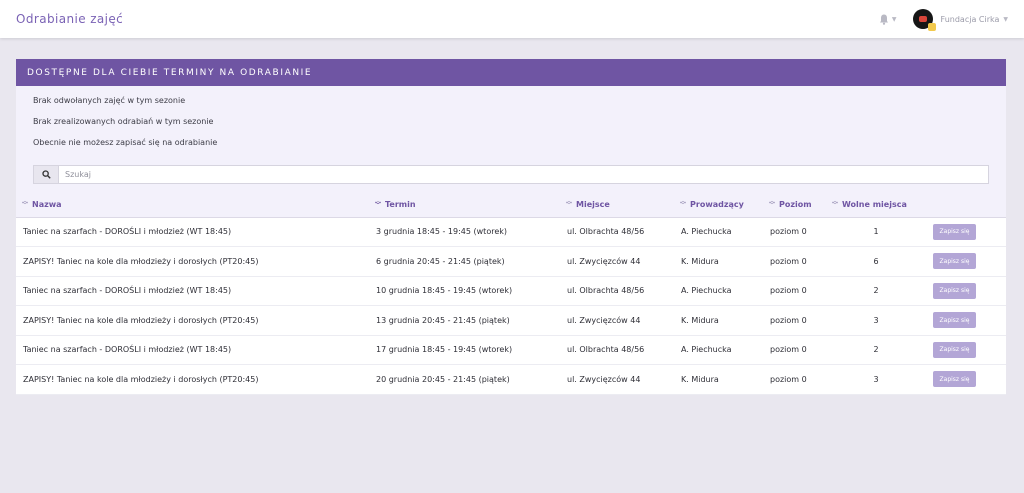  Describe the element at coordinates (444, 291) in the screenshot. I see `cell-termin: 10 grudnia 18:45 - 19:45 (wtorek)` at that location.